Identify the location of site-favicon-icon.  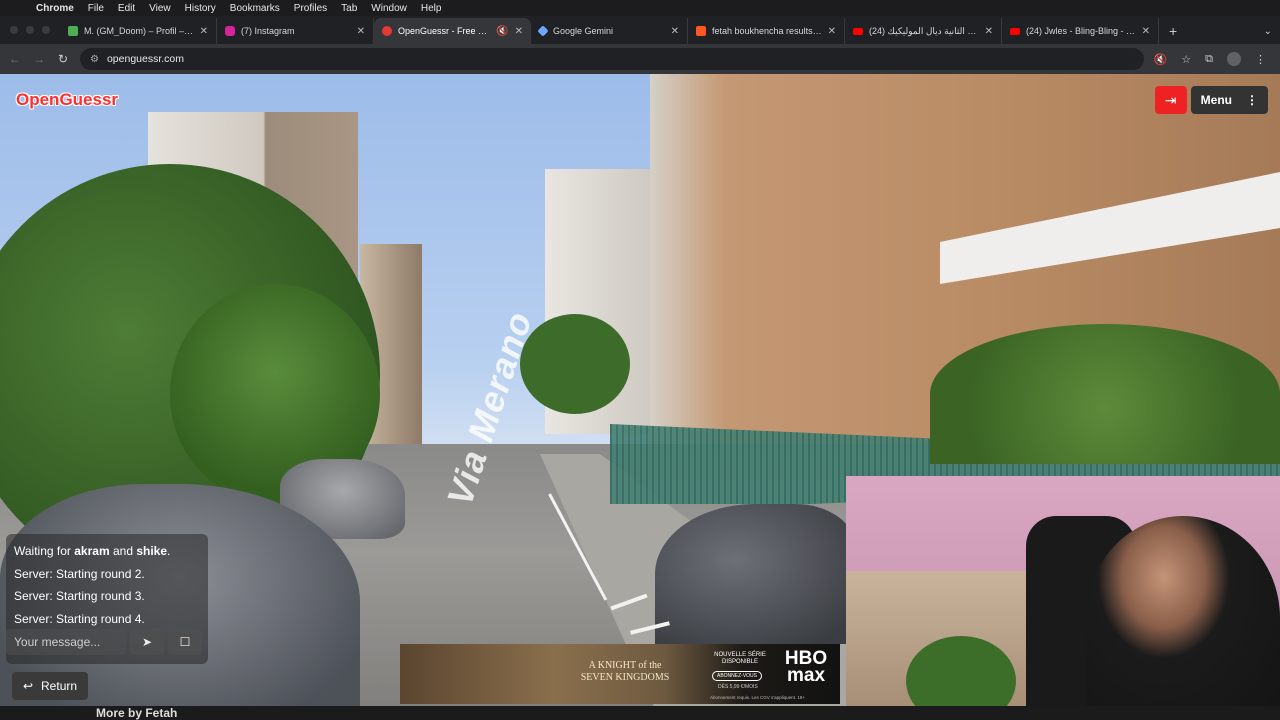
(701, 31).